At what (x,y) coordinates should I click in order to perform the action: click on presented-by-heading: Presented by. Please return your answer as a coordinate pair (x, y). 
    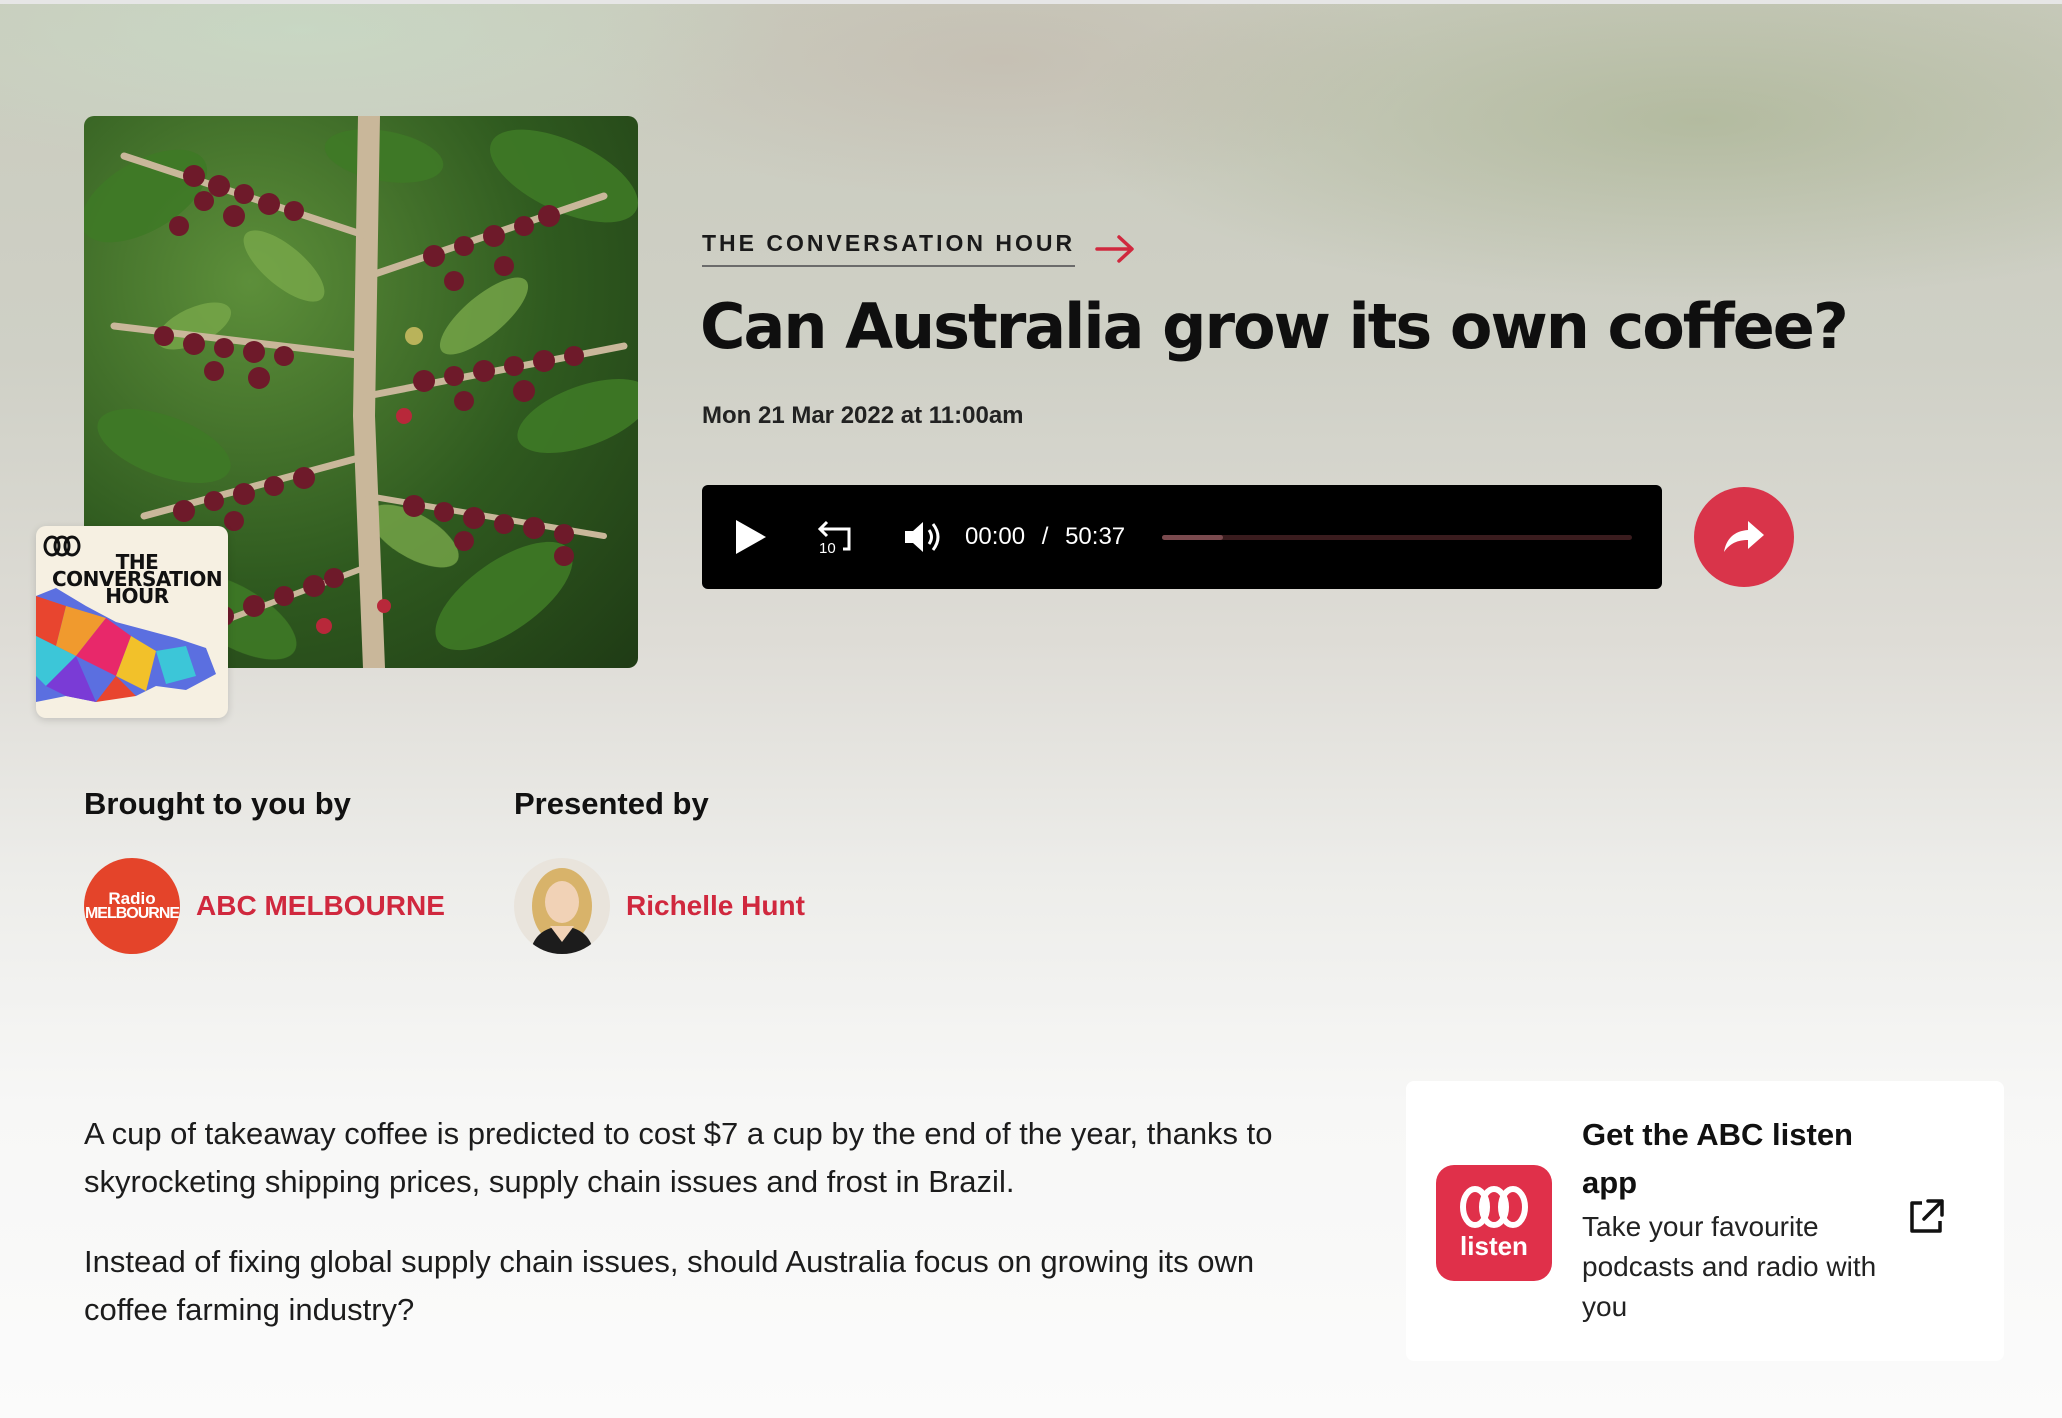
    Looking at the image, I should click on (611, 803).